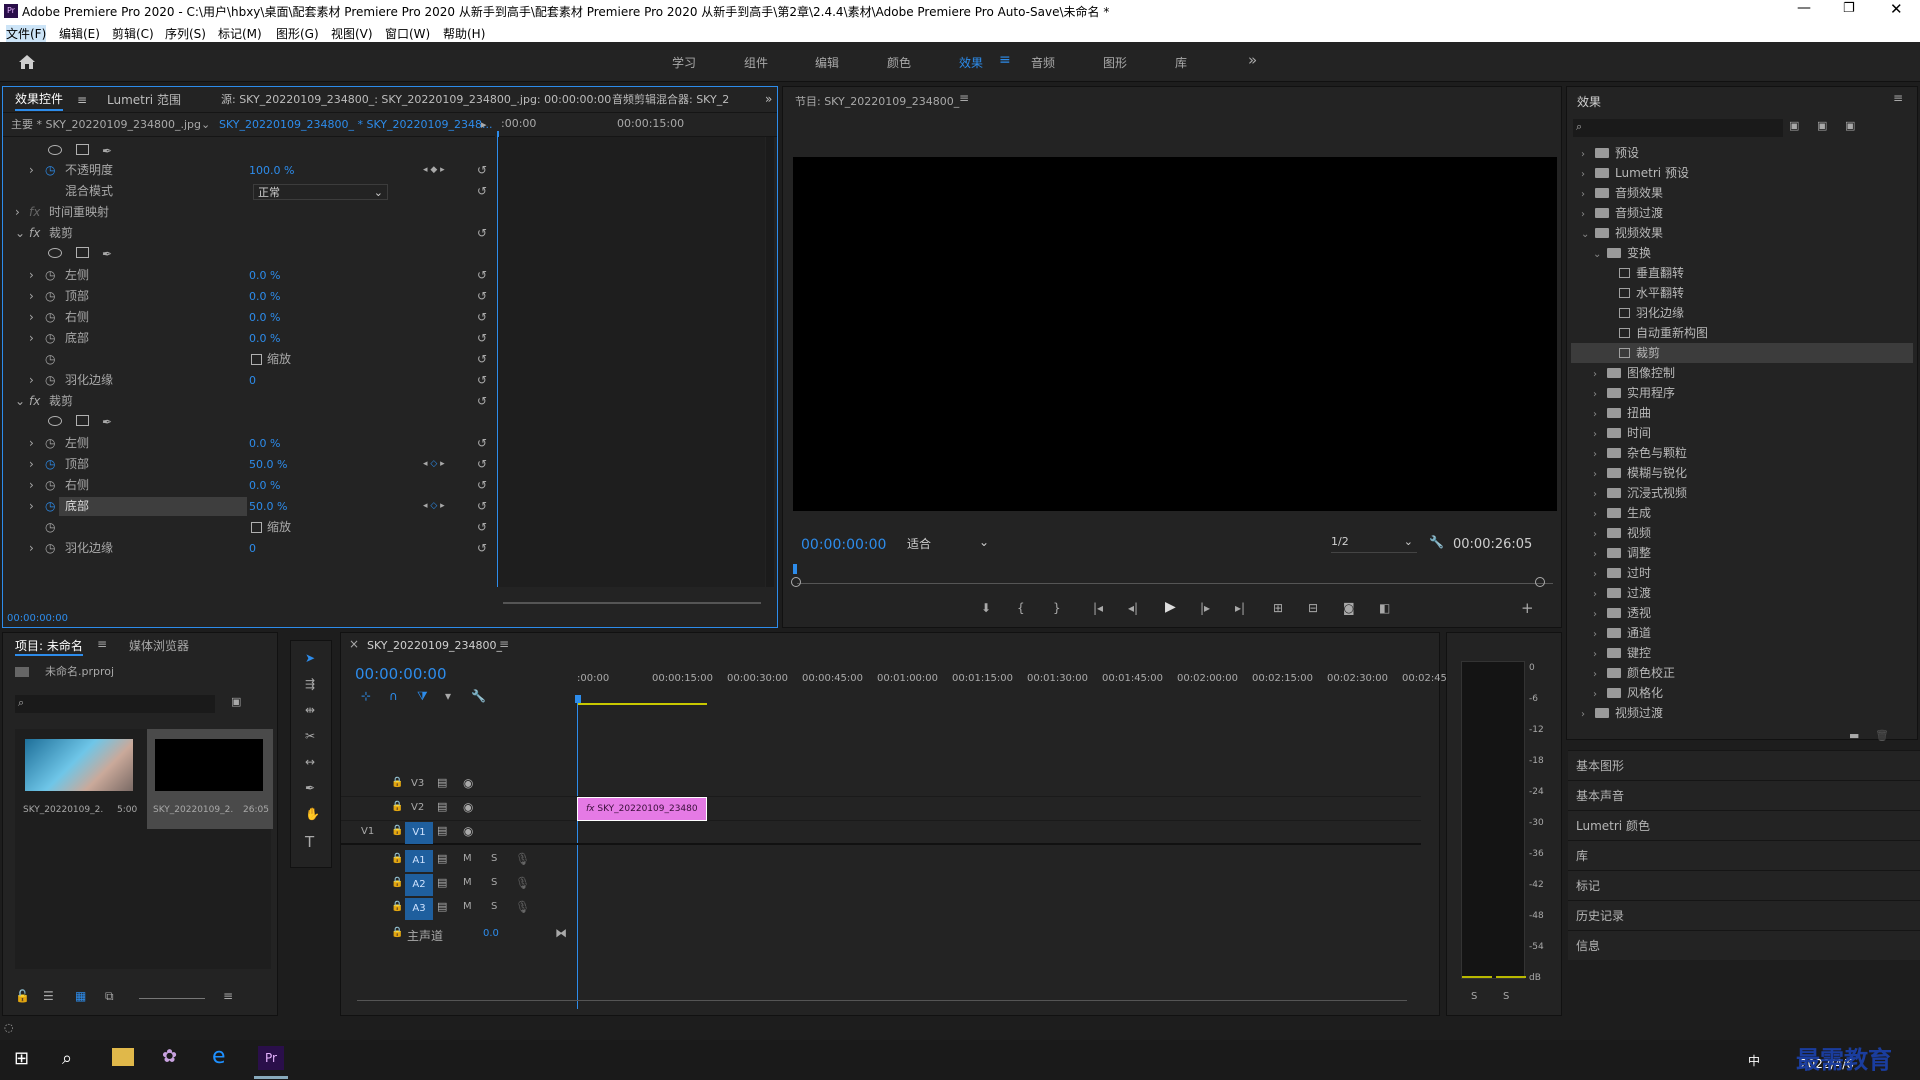  What do you see at coordinates (1744, 765) in the screenshot?
I see `panel-essential-graphics: 基本图形` at bounding box center [1744, 765].